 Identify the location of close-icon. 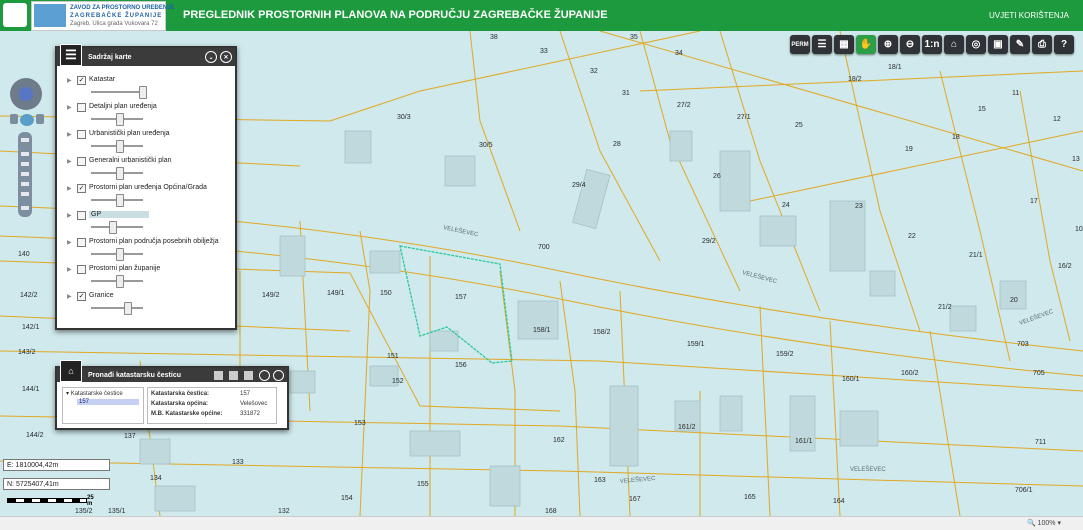
(278, 375).